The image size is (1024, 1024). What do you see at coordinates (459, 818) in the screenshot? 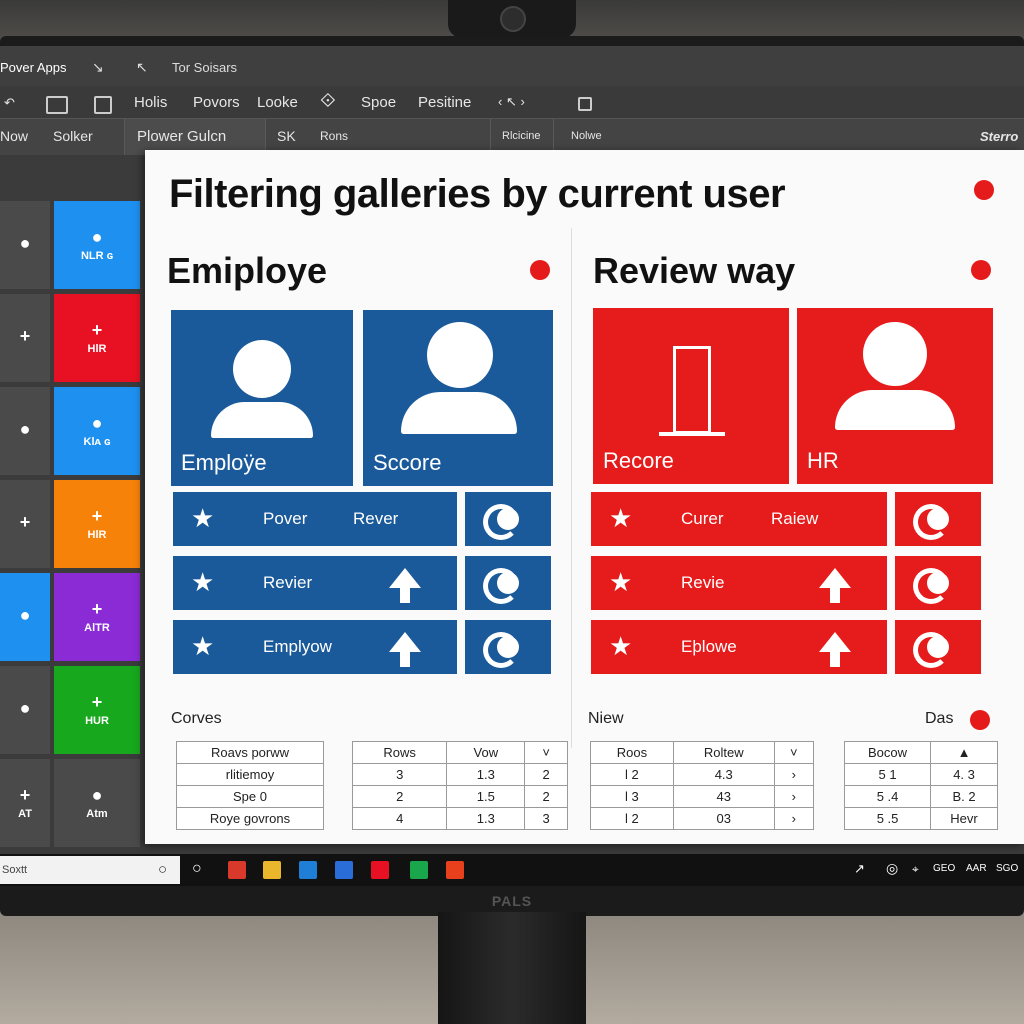
I see `table-row: 4 1.3 3` at bounding box center [459, 818].